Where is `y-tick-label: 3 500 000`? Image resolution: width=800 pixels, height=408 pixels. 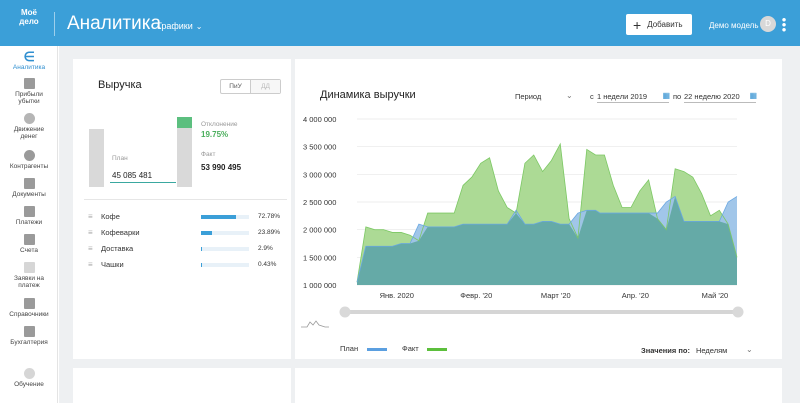
y-tick-label: 3 500 000 is located at coordinates (319, 147).